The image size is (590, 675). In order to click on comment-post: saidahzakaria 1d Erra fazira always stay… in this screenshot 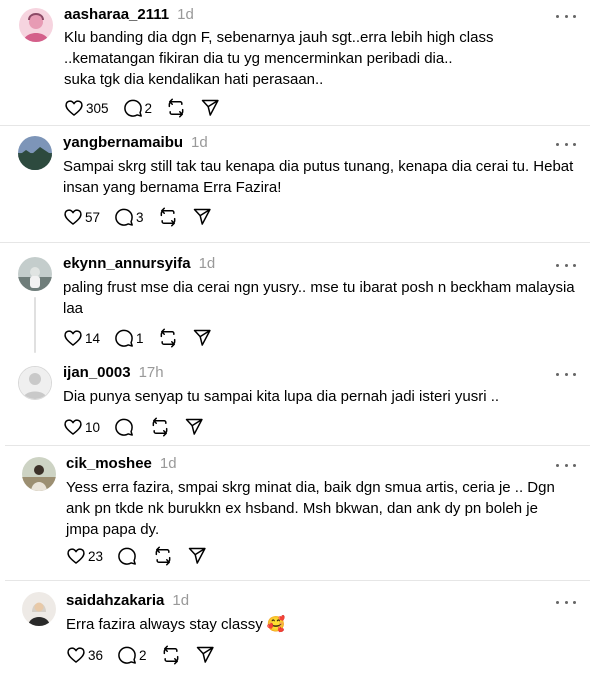, I will do `click(295, 628)`.